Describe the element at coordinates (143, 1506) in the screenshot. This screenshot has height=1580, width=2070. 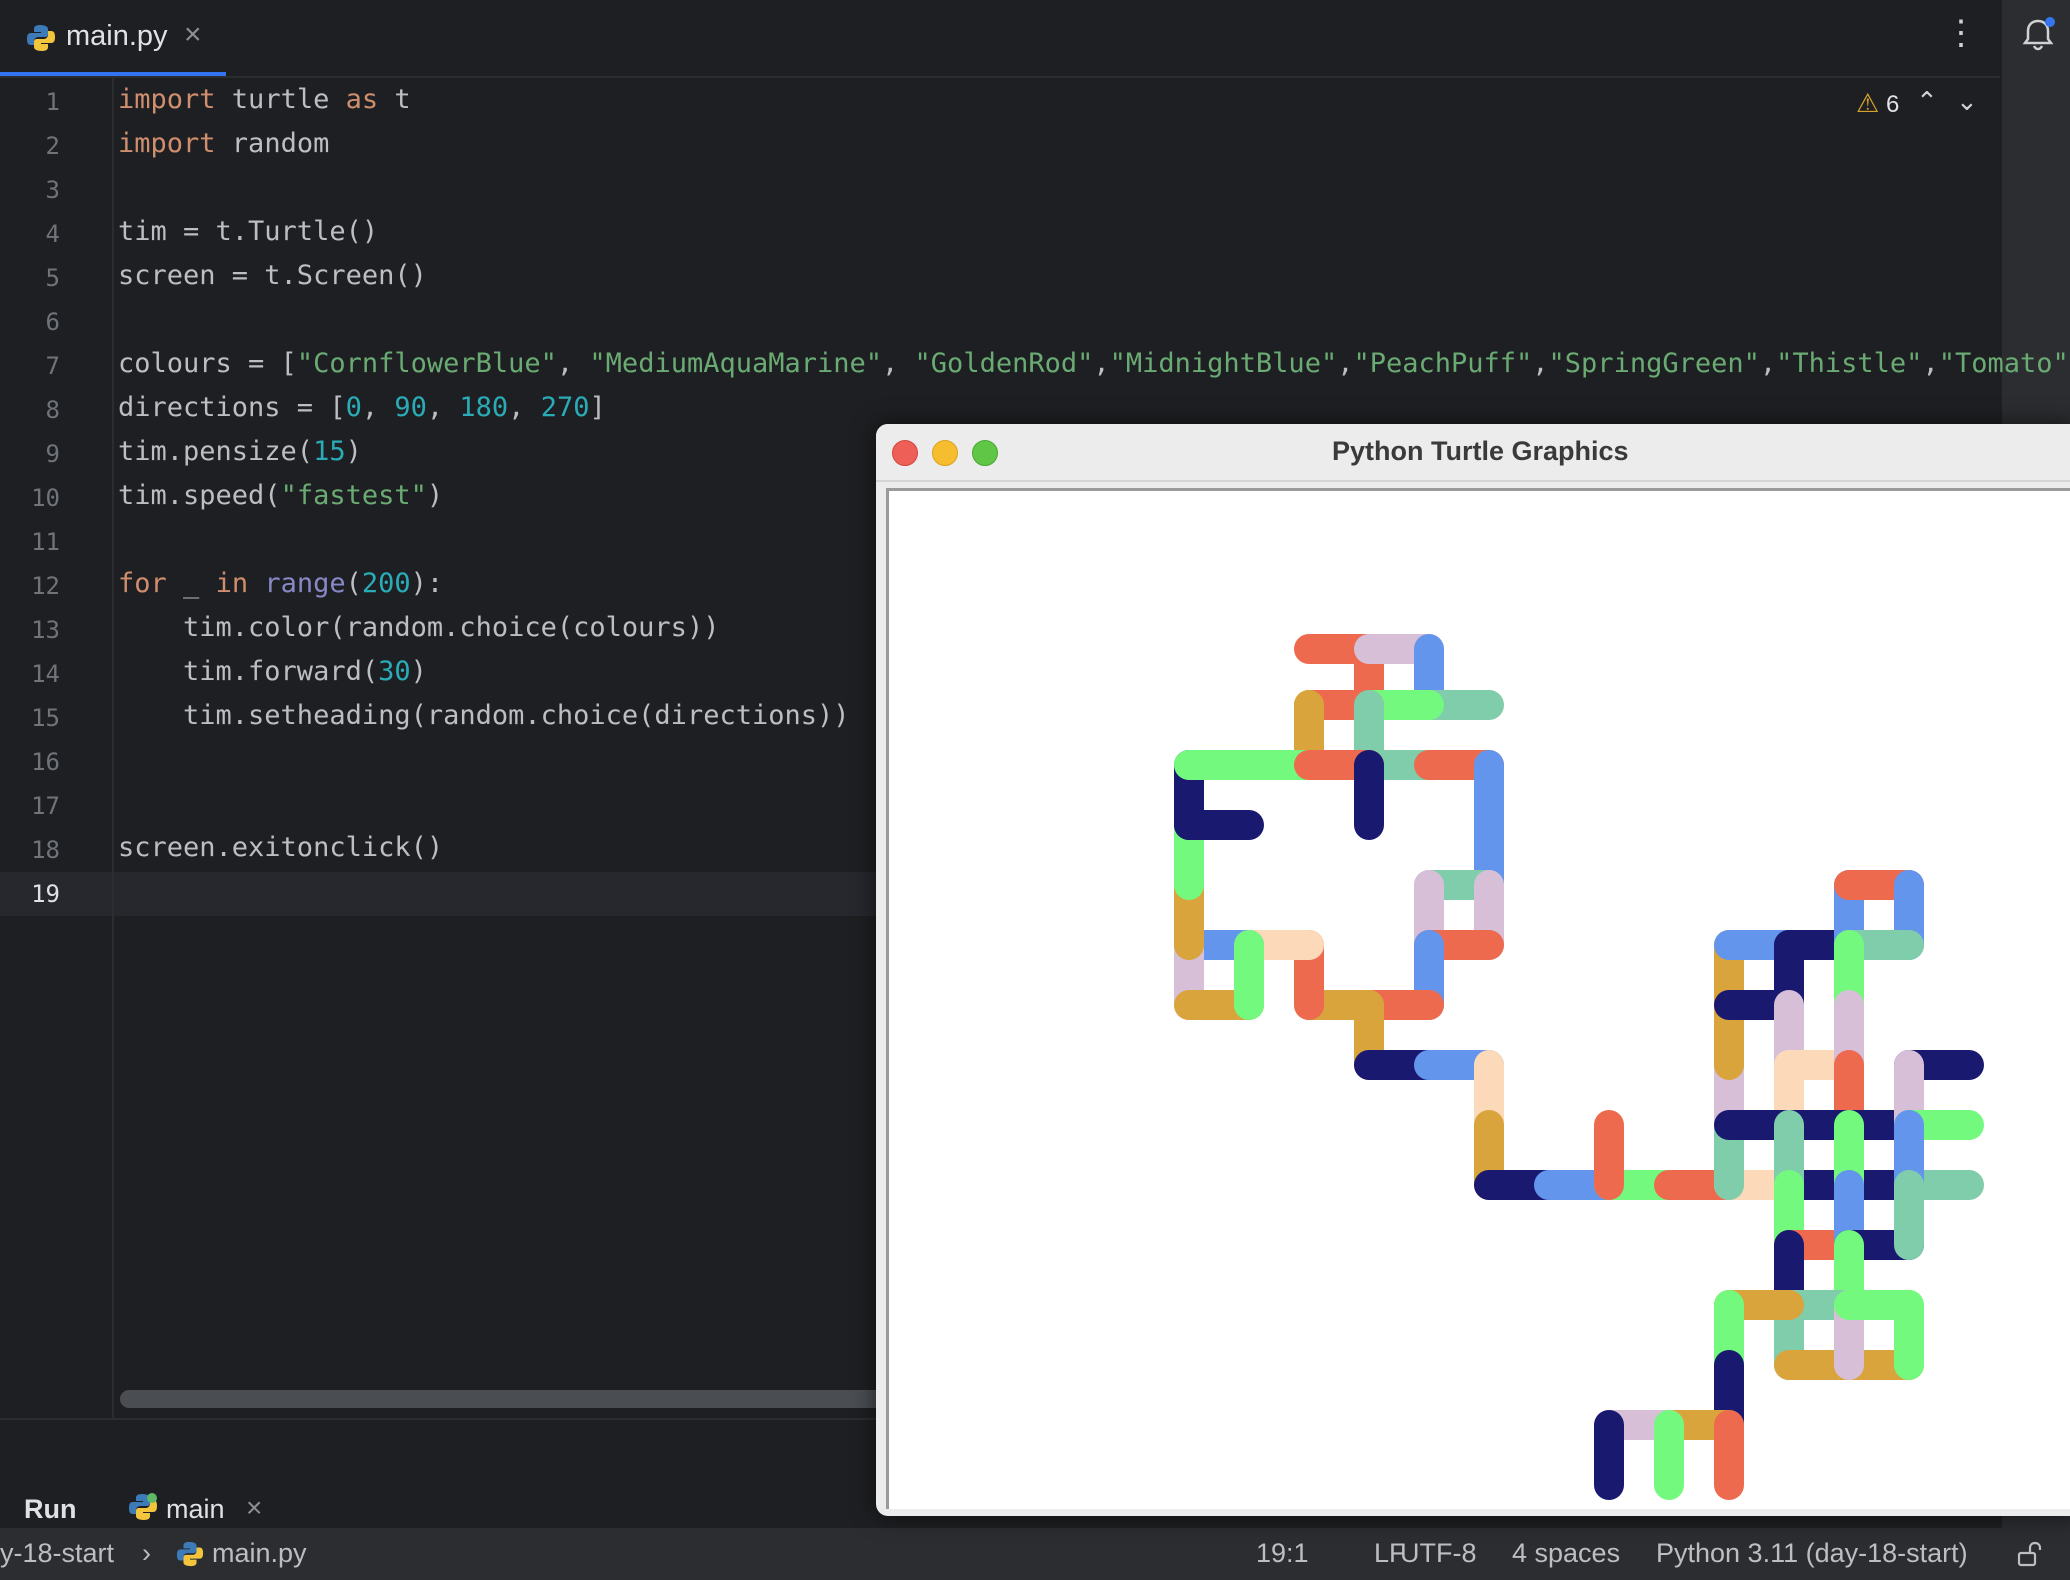
I see `python-run-config-icon` at that location.